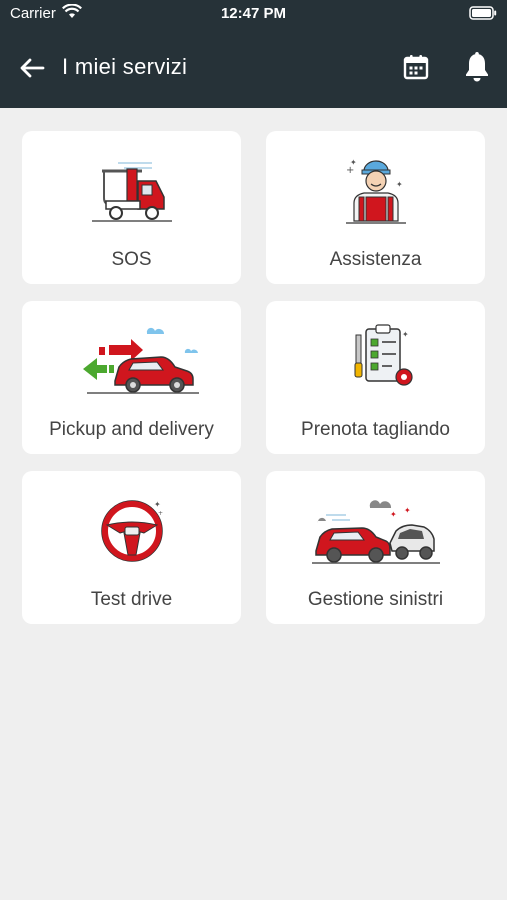  I want to click on battery-icon, so click(483, 15).